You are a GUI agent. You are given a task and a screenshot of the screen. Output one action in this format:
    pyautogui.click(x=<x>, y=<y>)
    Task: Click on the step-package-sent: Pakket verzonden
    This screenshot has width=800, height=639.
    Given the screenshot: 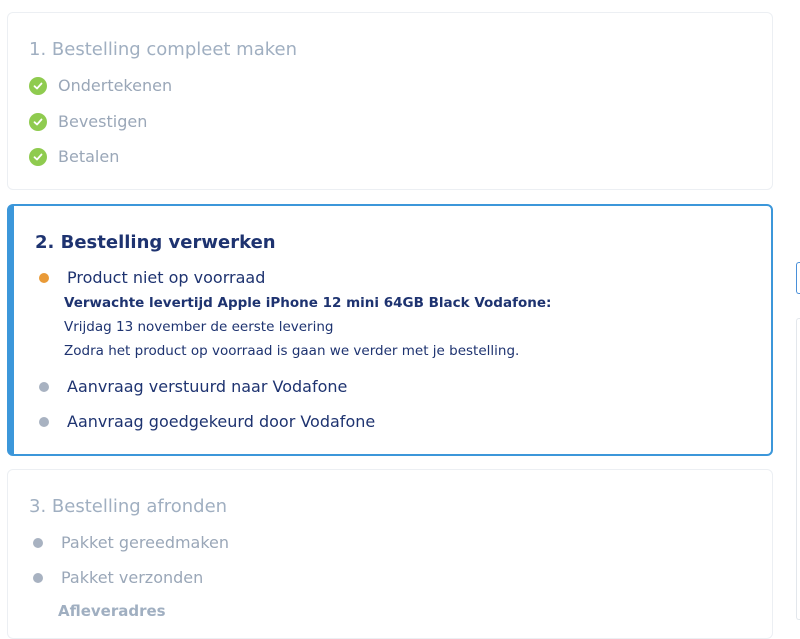 What is the action you would take?
    pyautogui.click(x=116, y=577)
    